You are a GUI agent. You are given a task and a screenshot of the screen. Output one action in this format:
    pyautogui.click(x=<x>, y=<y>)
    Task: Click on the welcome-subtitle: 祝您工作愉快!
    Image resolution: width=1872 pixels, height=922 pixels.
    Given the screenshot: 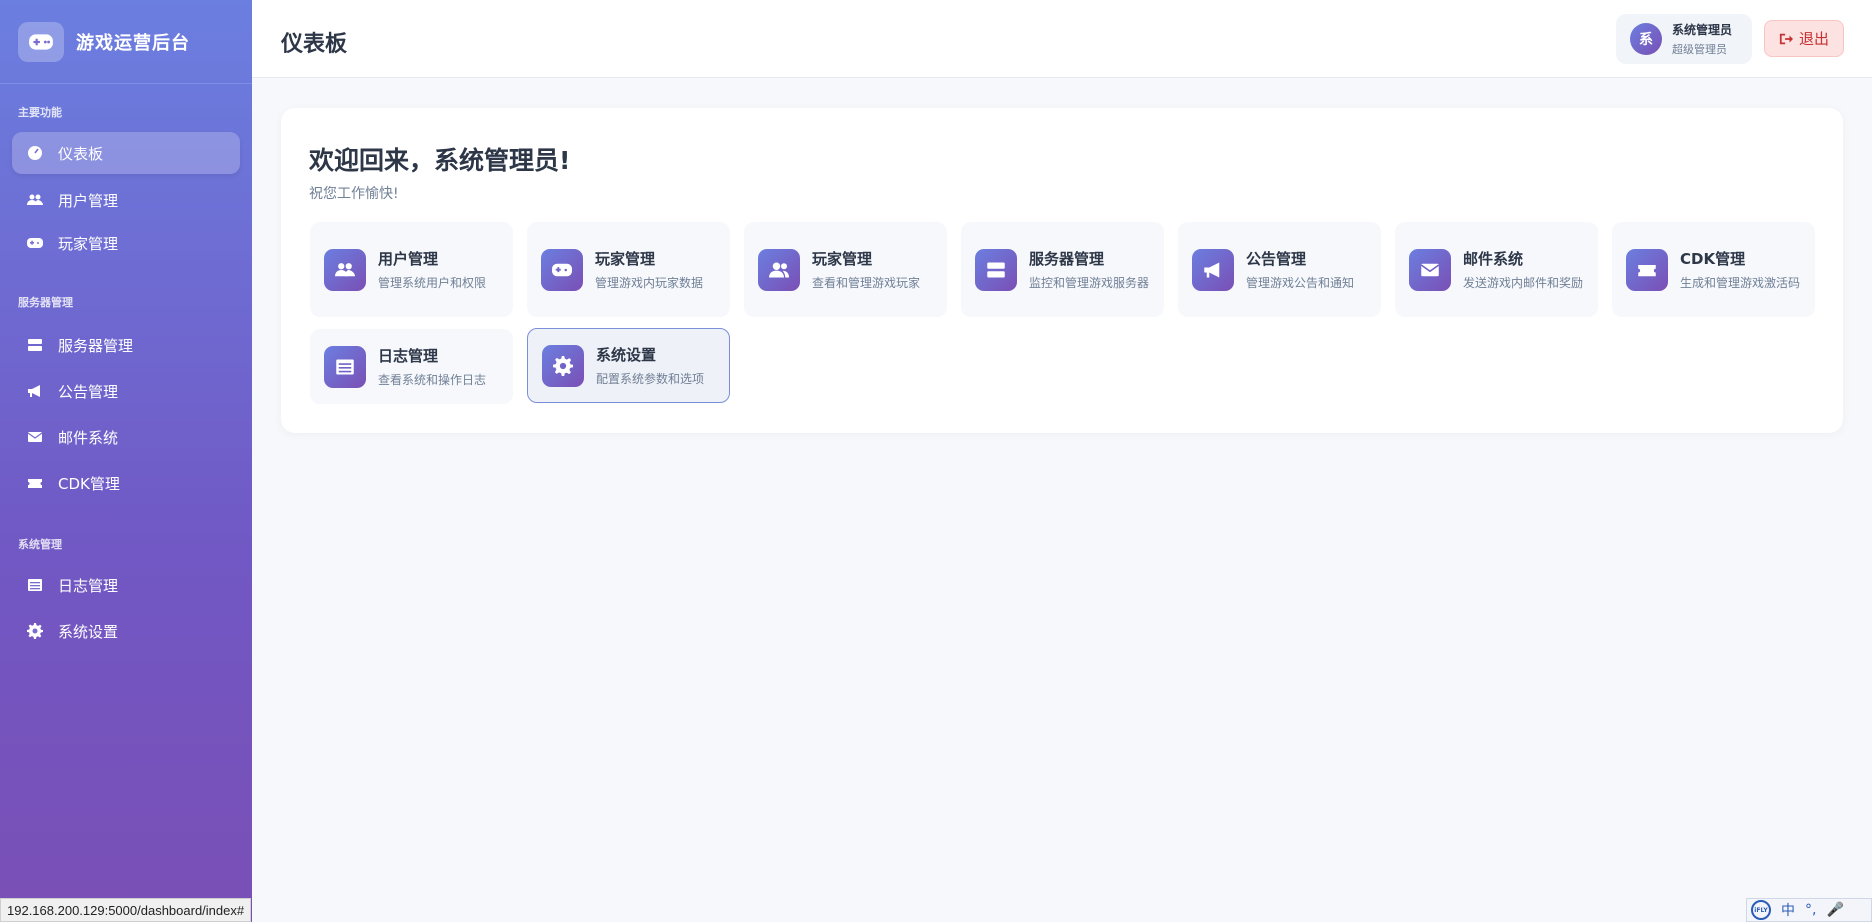 What is the action you would take?
    pyautogui.click(x=354, y=194)
    